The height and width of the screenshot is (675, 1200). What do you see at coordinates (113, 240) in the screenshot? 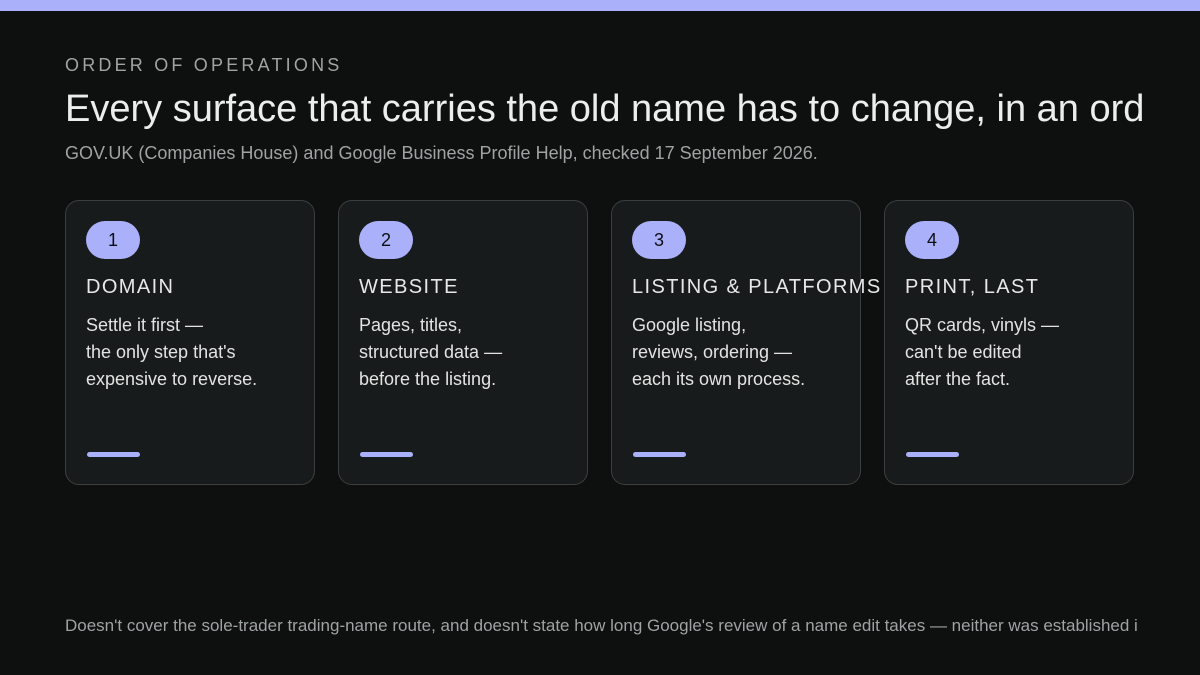
I see `step-number-badge: 1` at bounding box center [113, 240].